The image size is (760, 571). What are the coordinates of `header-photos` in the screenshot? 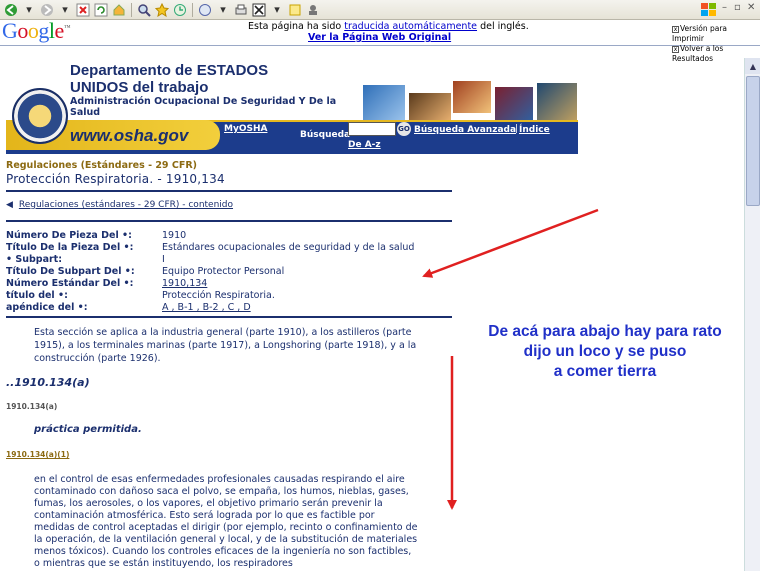 It's located at (470, 102).